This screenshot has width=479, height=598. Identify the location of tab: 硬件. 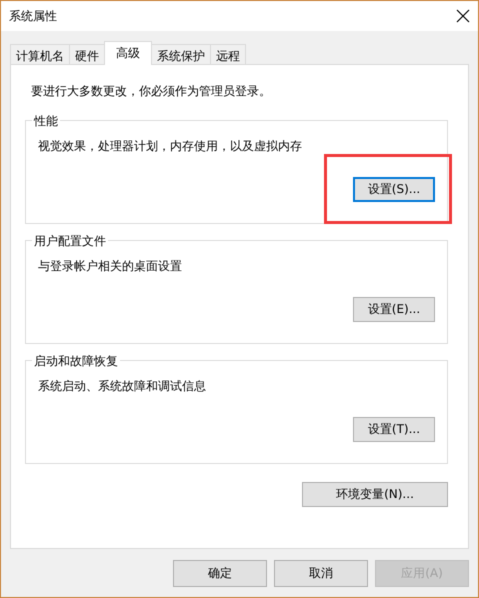
(87, 54).